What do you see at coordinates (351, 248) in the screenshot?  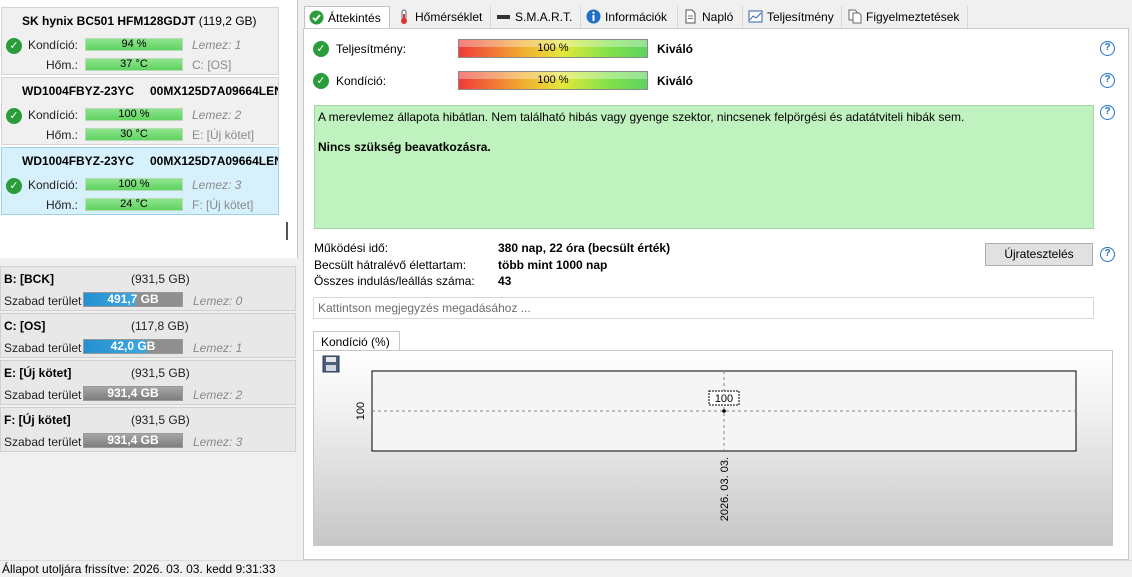 I see `uptime-label: Működési idő:` at bounding box center [351, 248].